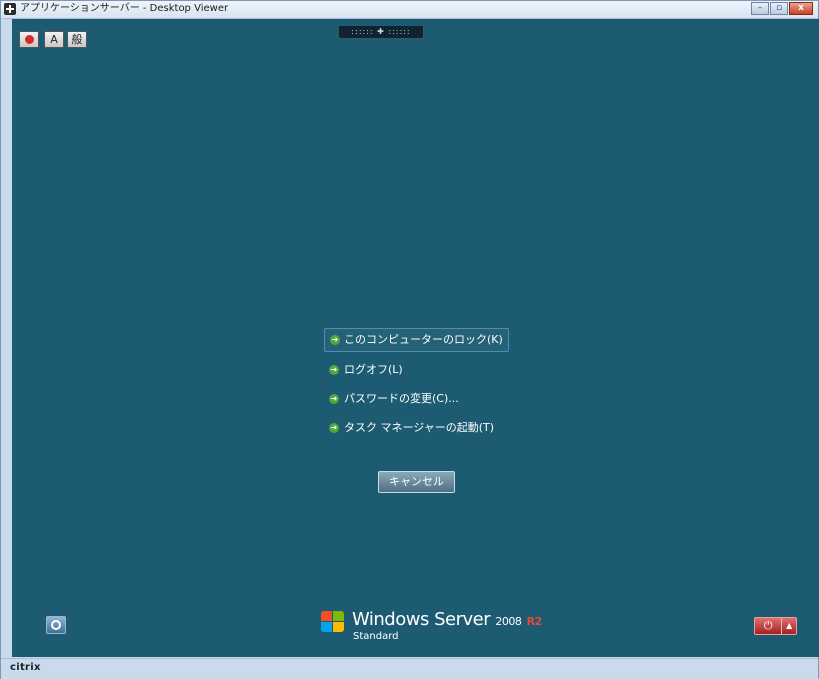 This screenshot has height=679, width=819. Describe the element at coordinates (424, 370) in the screenshot. I see `log-off-option: ➜ ログオフ(L)` at that location.